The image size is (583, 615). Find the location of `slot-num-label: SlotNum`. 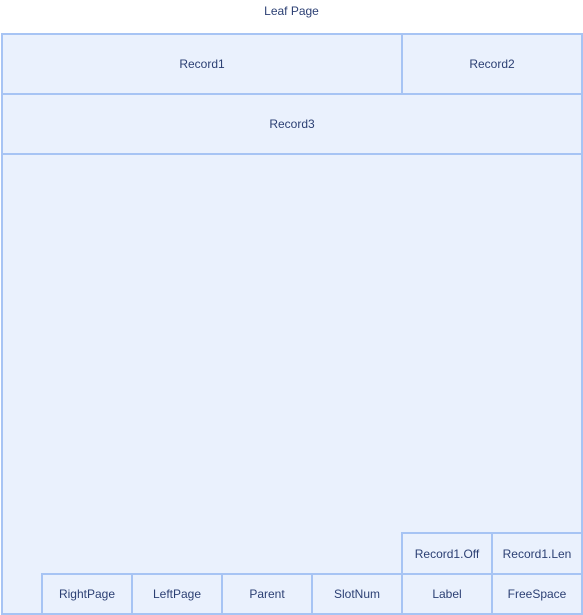

slot-num-label: SlotNum is located at coordinates (356, 594).